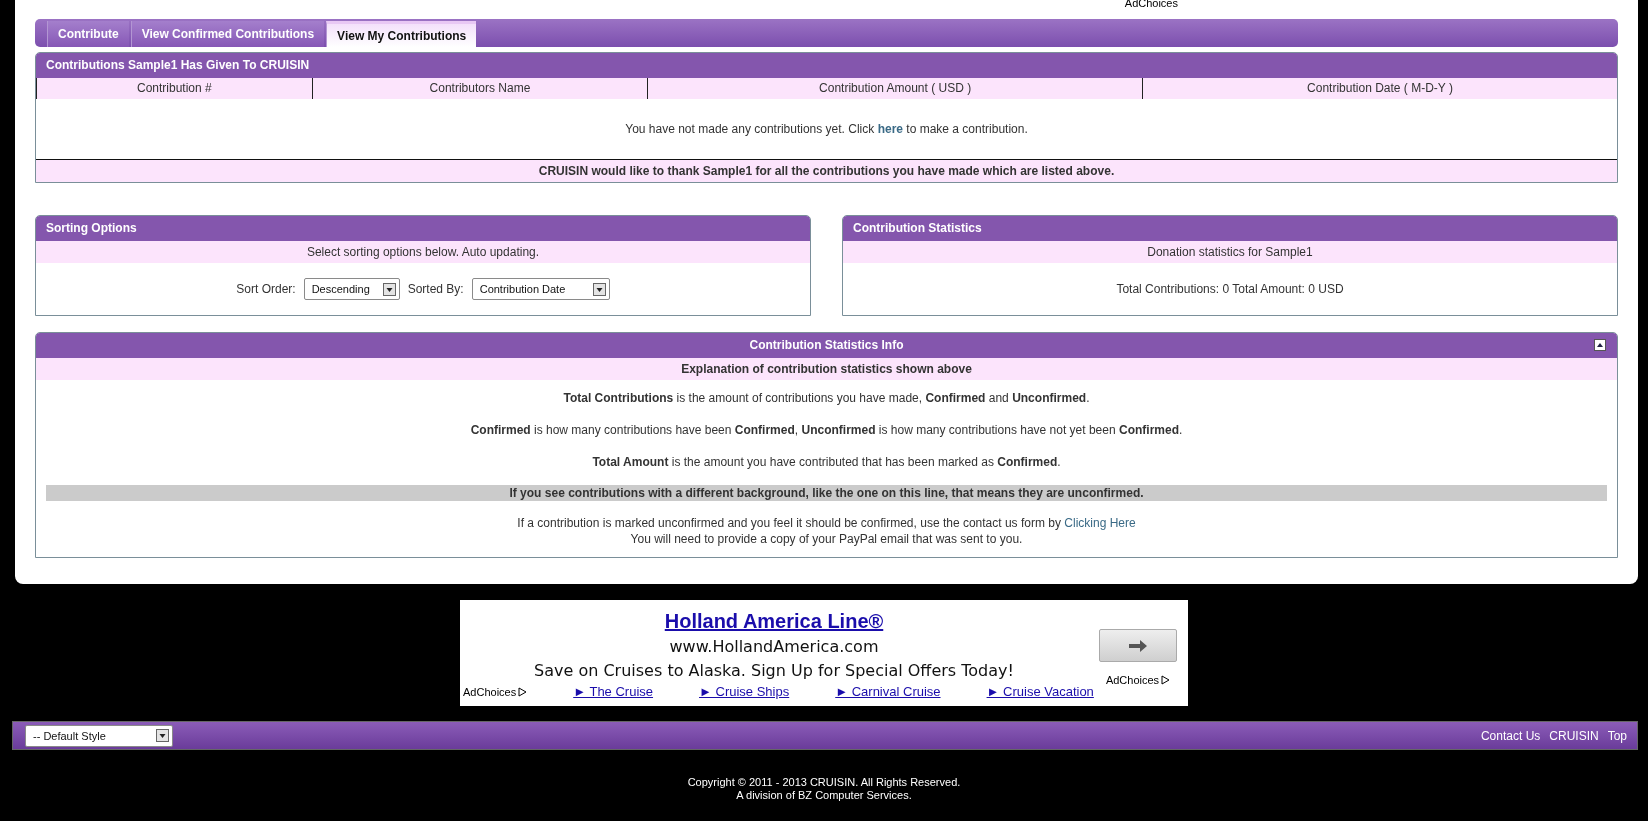 Image resolution: width=1648 pixels, height=821 pixels. What do you see at coordinates (174, 88) in the screenshot?
I see `column-header: Contribution #` at bounding box center [174, 88].